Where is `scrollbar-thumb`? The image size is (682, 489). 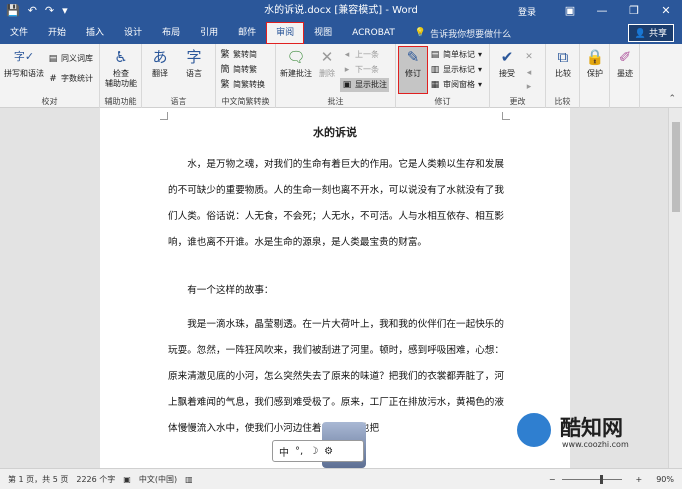
scrollbar-thumb is located at coordinates (676, 167).